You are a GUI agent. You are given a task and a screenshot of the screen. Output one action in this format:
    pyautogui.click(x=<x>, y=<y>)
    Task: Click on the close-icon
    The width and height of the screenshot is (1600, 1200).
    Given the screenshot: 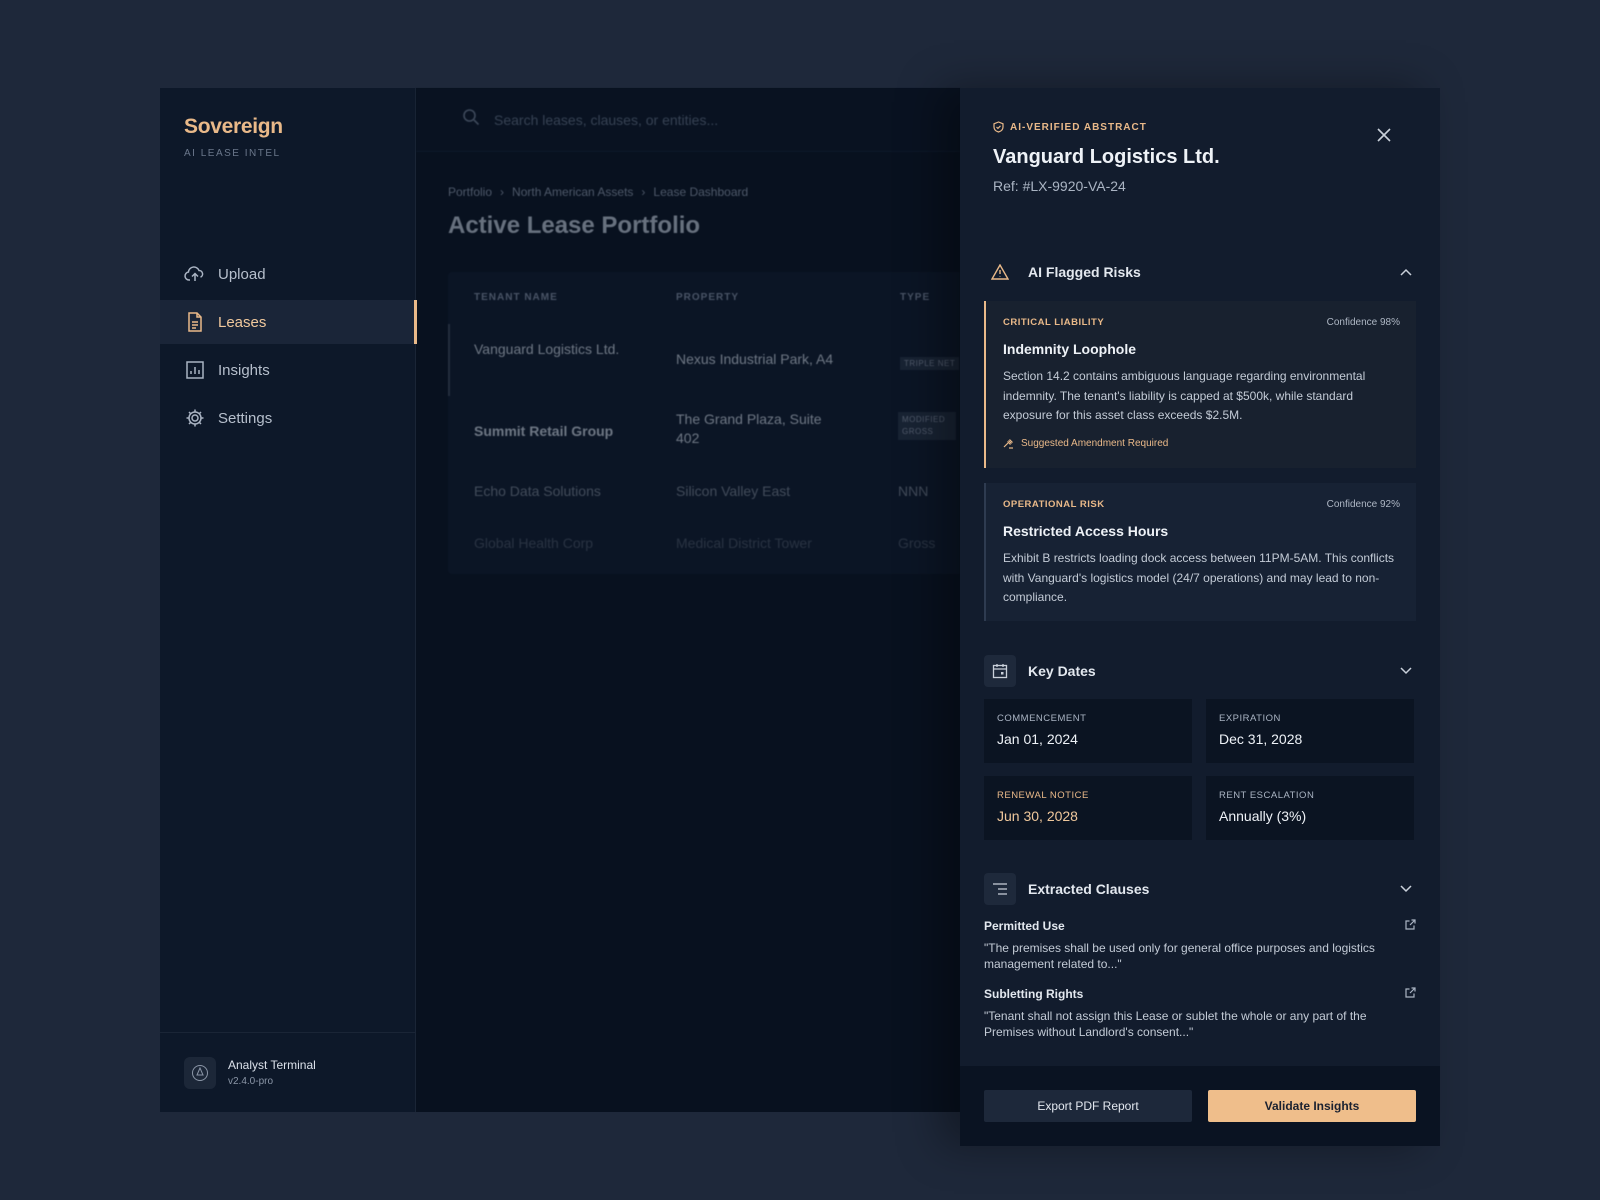 What is the action you would take?
    pyautogui.click(x=1384, y=135)
    